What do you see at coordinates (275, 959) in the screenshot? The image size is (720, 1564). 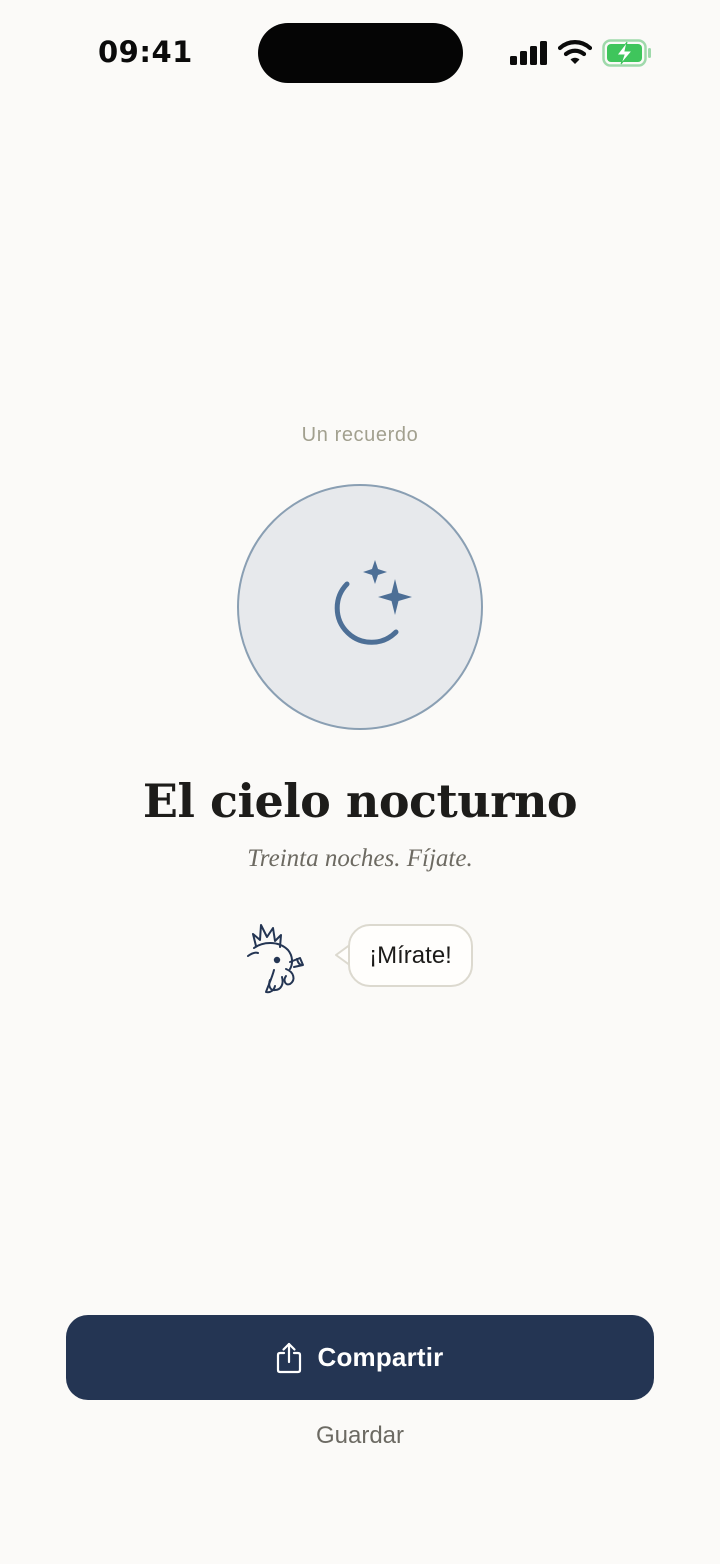 I see `rooster-icon` at bounding box center [275, 959].